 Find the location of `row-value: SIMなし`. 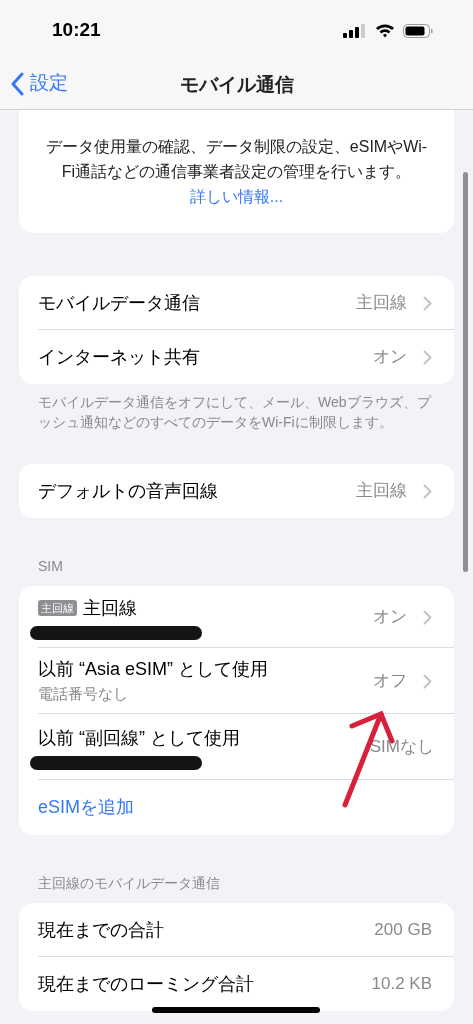

row-value: SIMなし is located at coordinates (401, 747).